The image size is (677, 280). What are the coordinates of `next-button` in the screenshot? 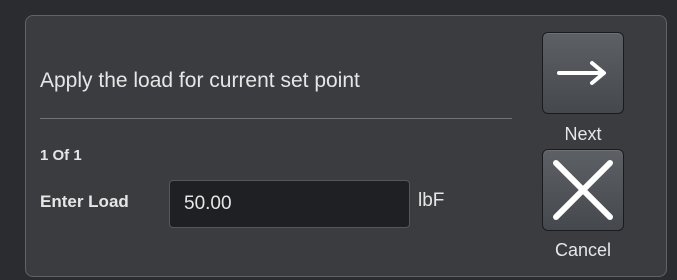 It's located at (583, 73).